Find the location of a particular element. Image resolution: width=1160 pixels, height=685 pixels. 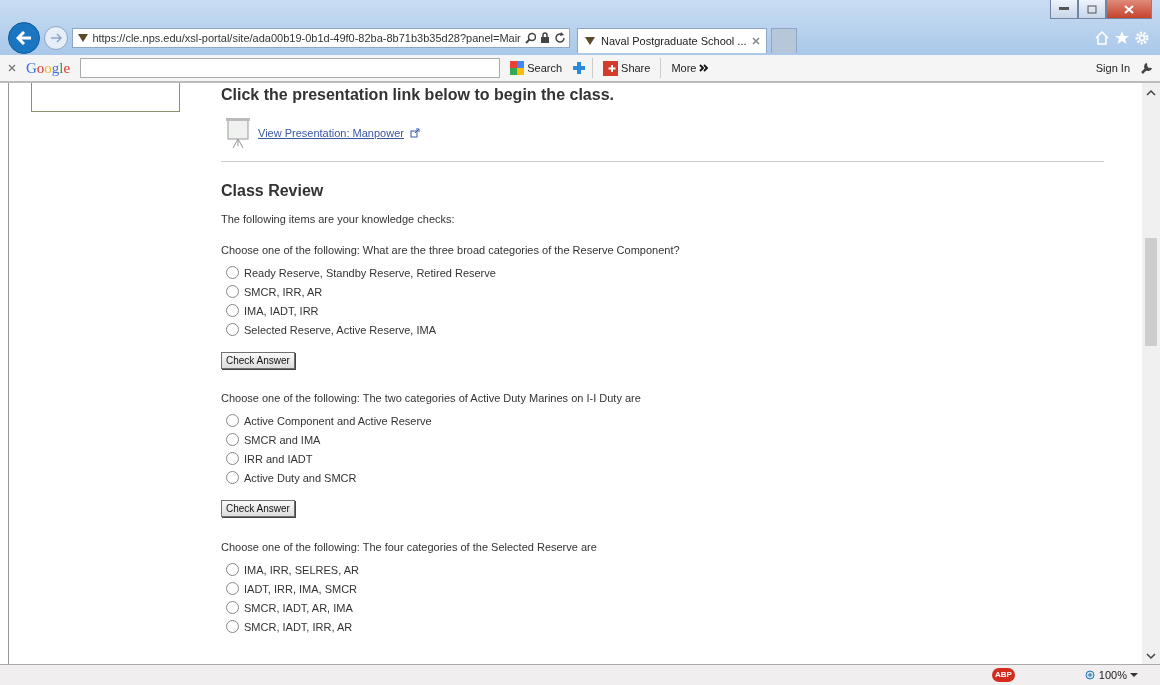

search-button: Search is located at coordinates (536, 68).